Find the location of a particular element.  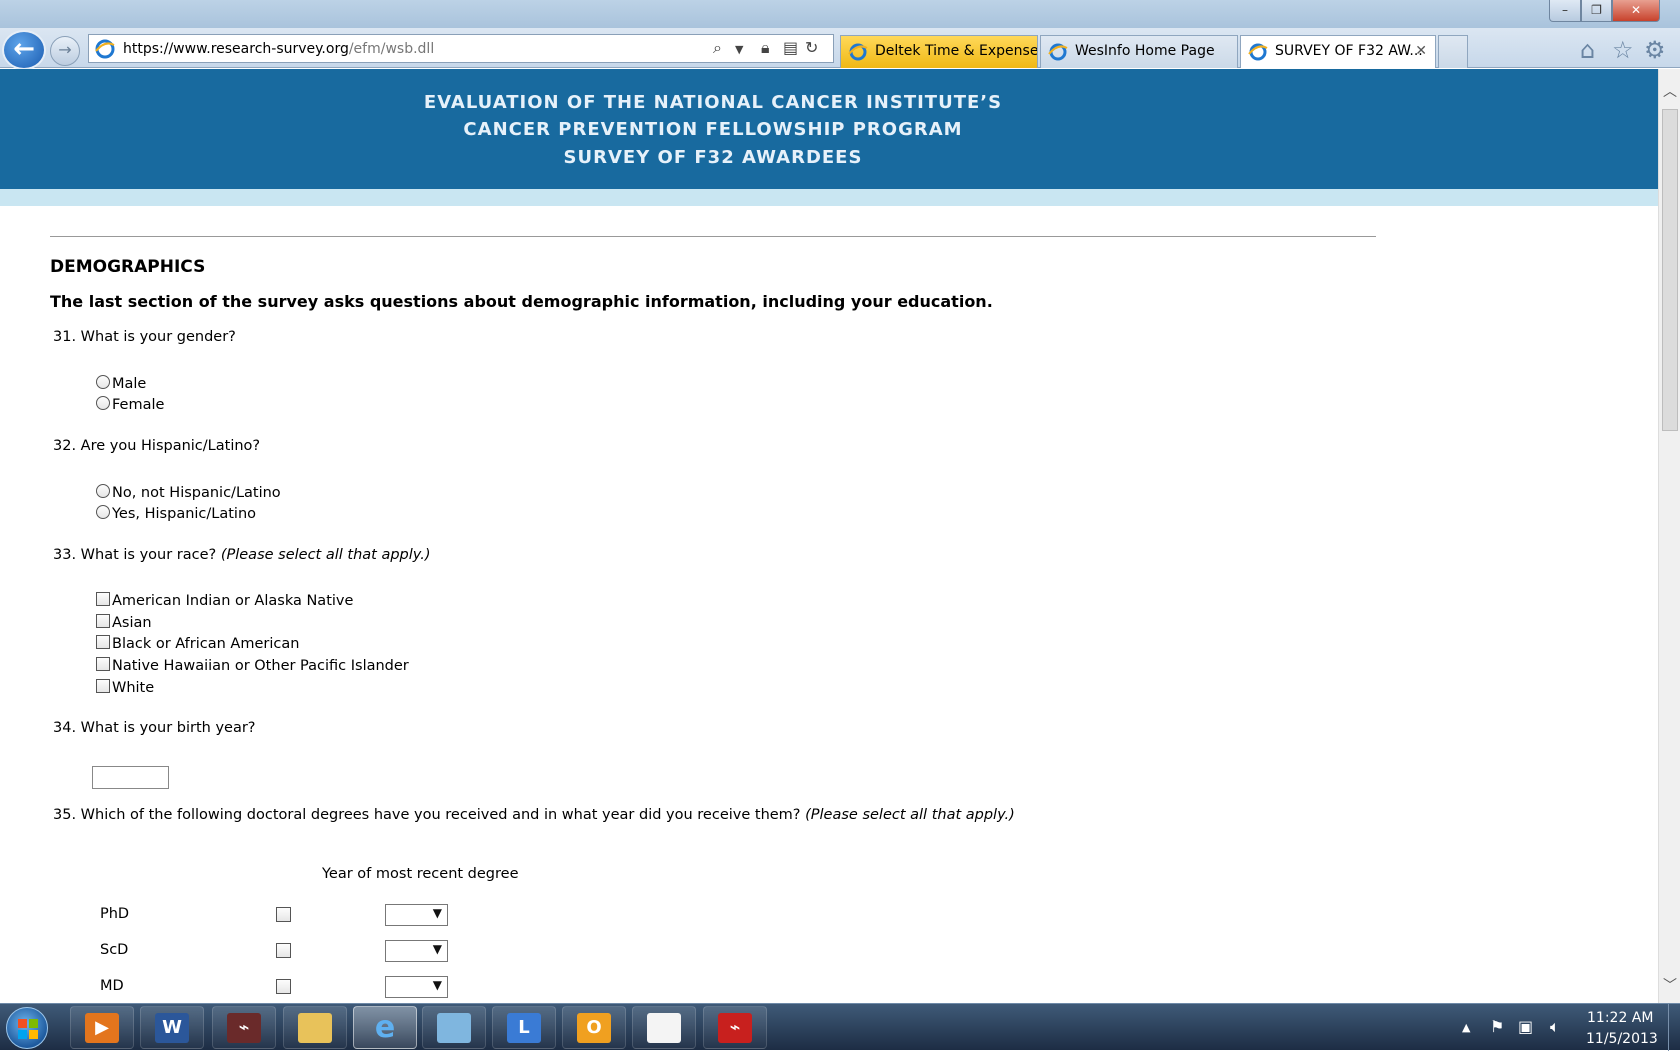

question-34: 34. What is your birth year? is located at coordinates (154, 728).